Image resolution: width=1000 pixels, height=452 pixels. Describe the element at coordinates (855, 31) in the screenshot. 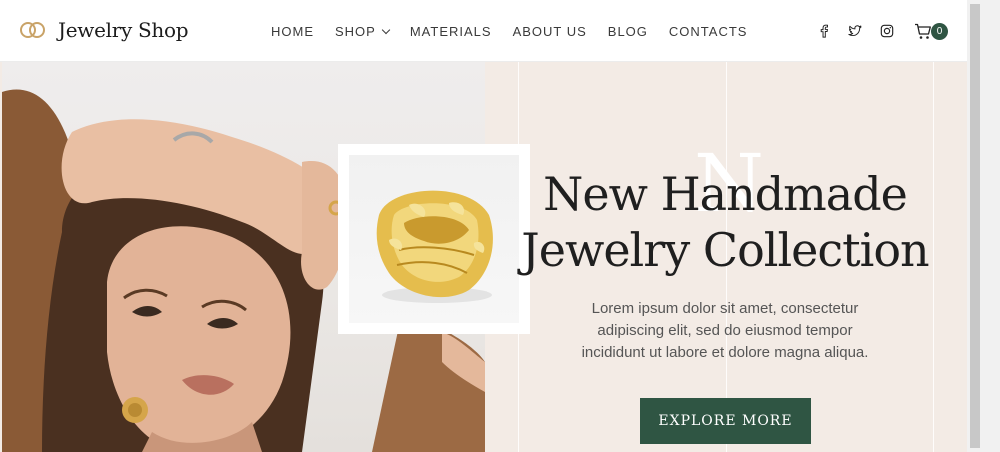

I see `twitter-icon` at that location.